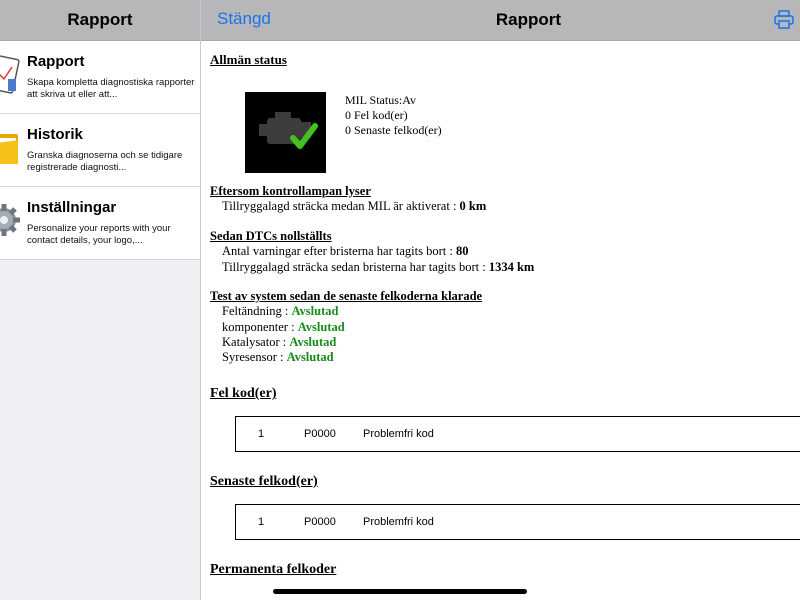  I want to click on mil-status: MIL Status:Av, so click(380, 100).